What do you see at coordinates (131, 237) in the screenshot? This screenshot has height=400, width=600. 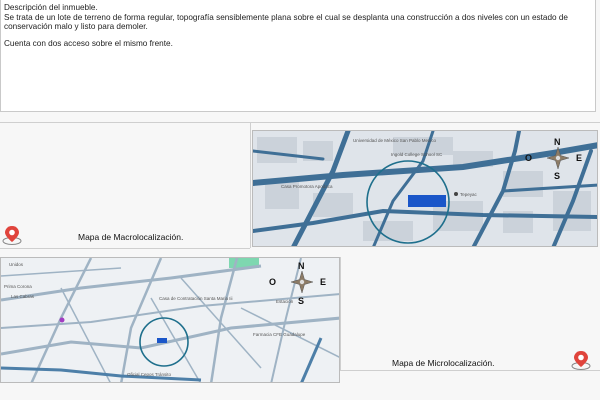 I see `macro-map-caption: Mapa de Macrolocalización.` at bounding box center [131, 237].